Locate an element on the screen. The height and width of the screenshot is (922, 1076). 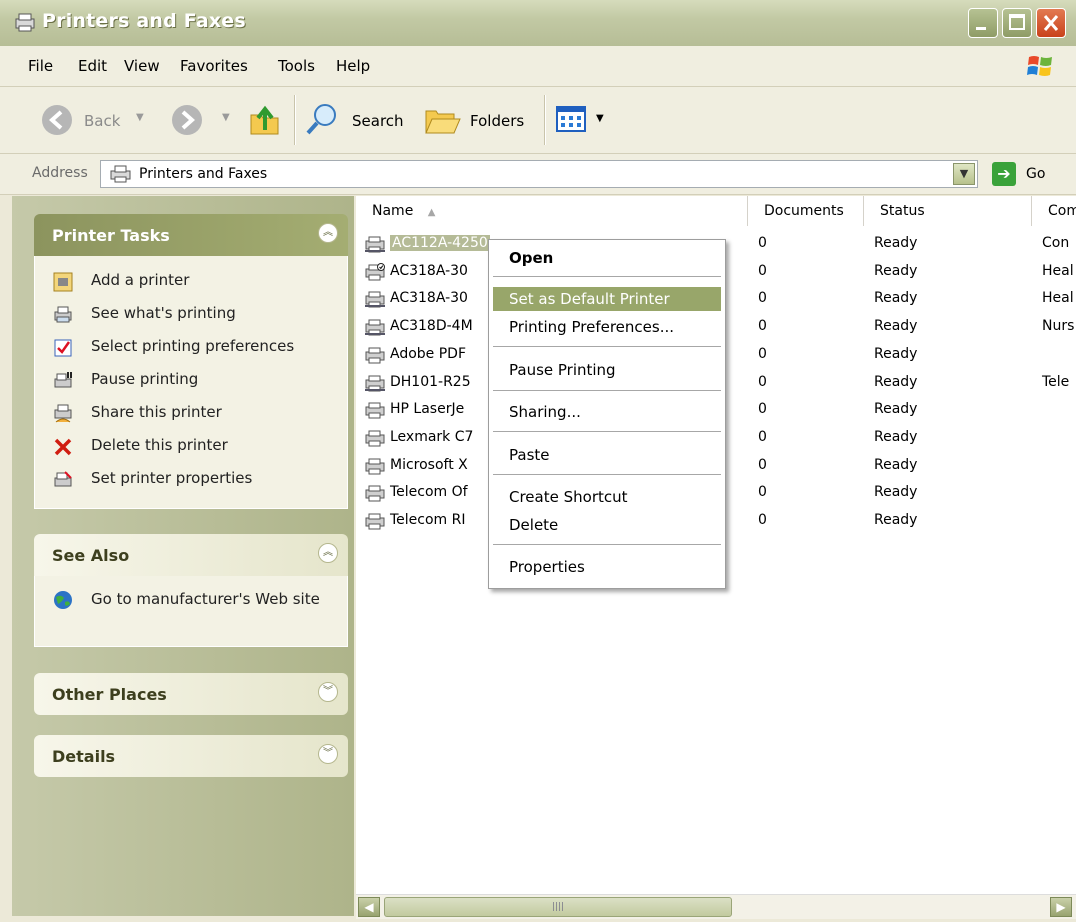
close-button is located at coordinates (1051, 23).